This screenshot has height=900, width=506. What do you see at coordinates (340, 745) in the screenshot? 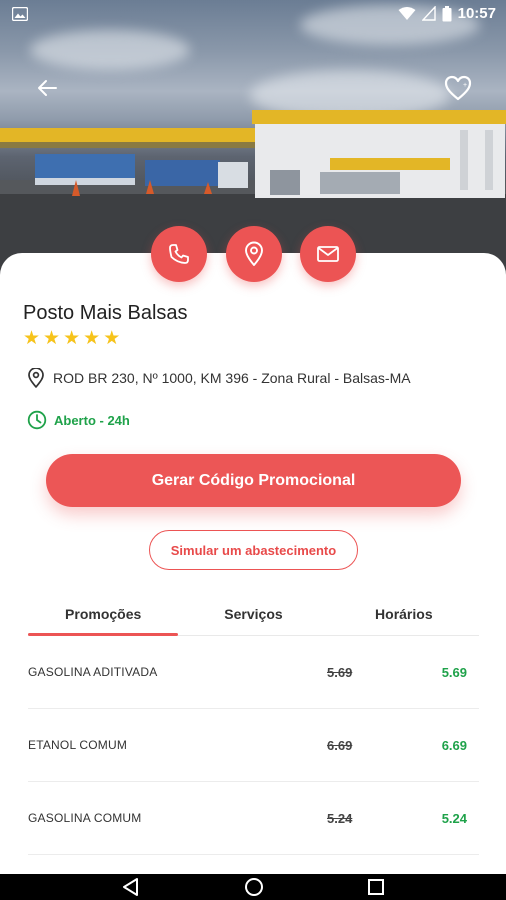
I see `old-price: 6.69` at bounding box center [340, 745].